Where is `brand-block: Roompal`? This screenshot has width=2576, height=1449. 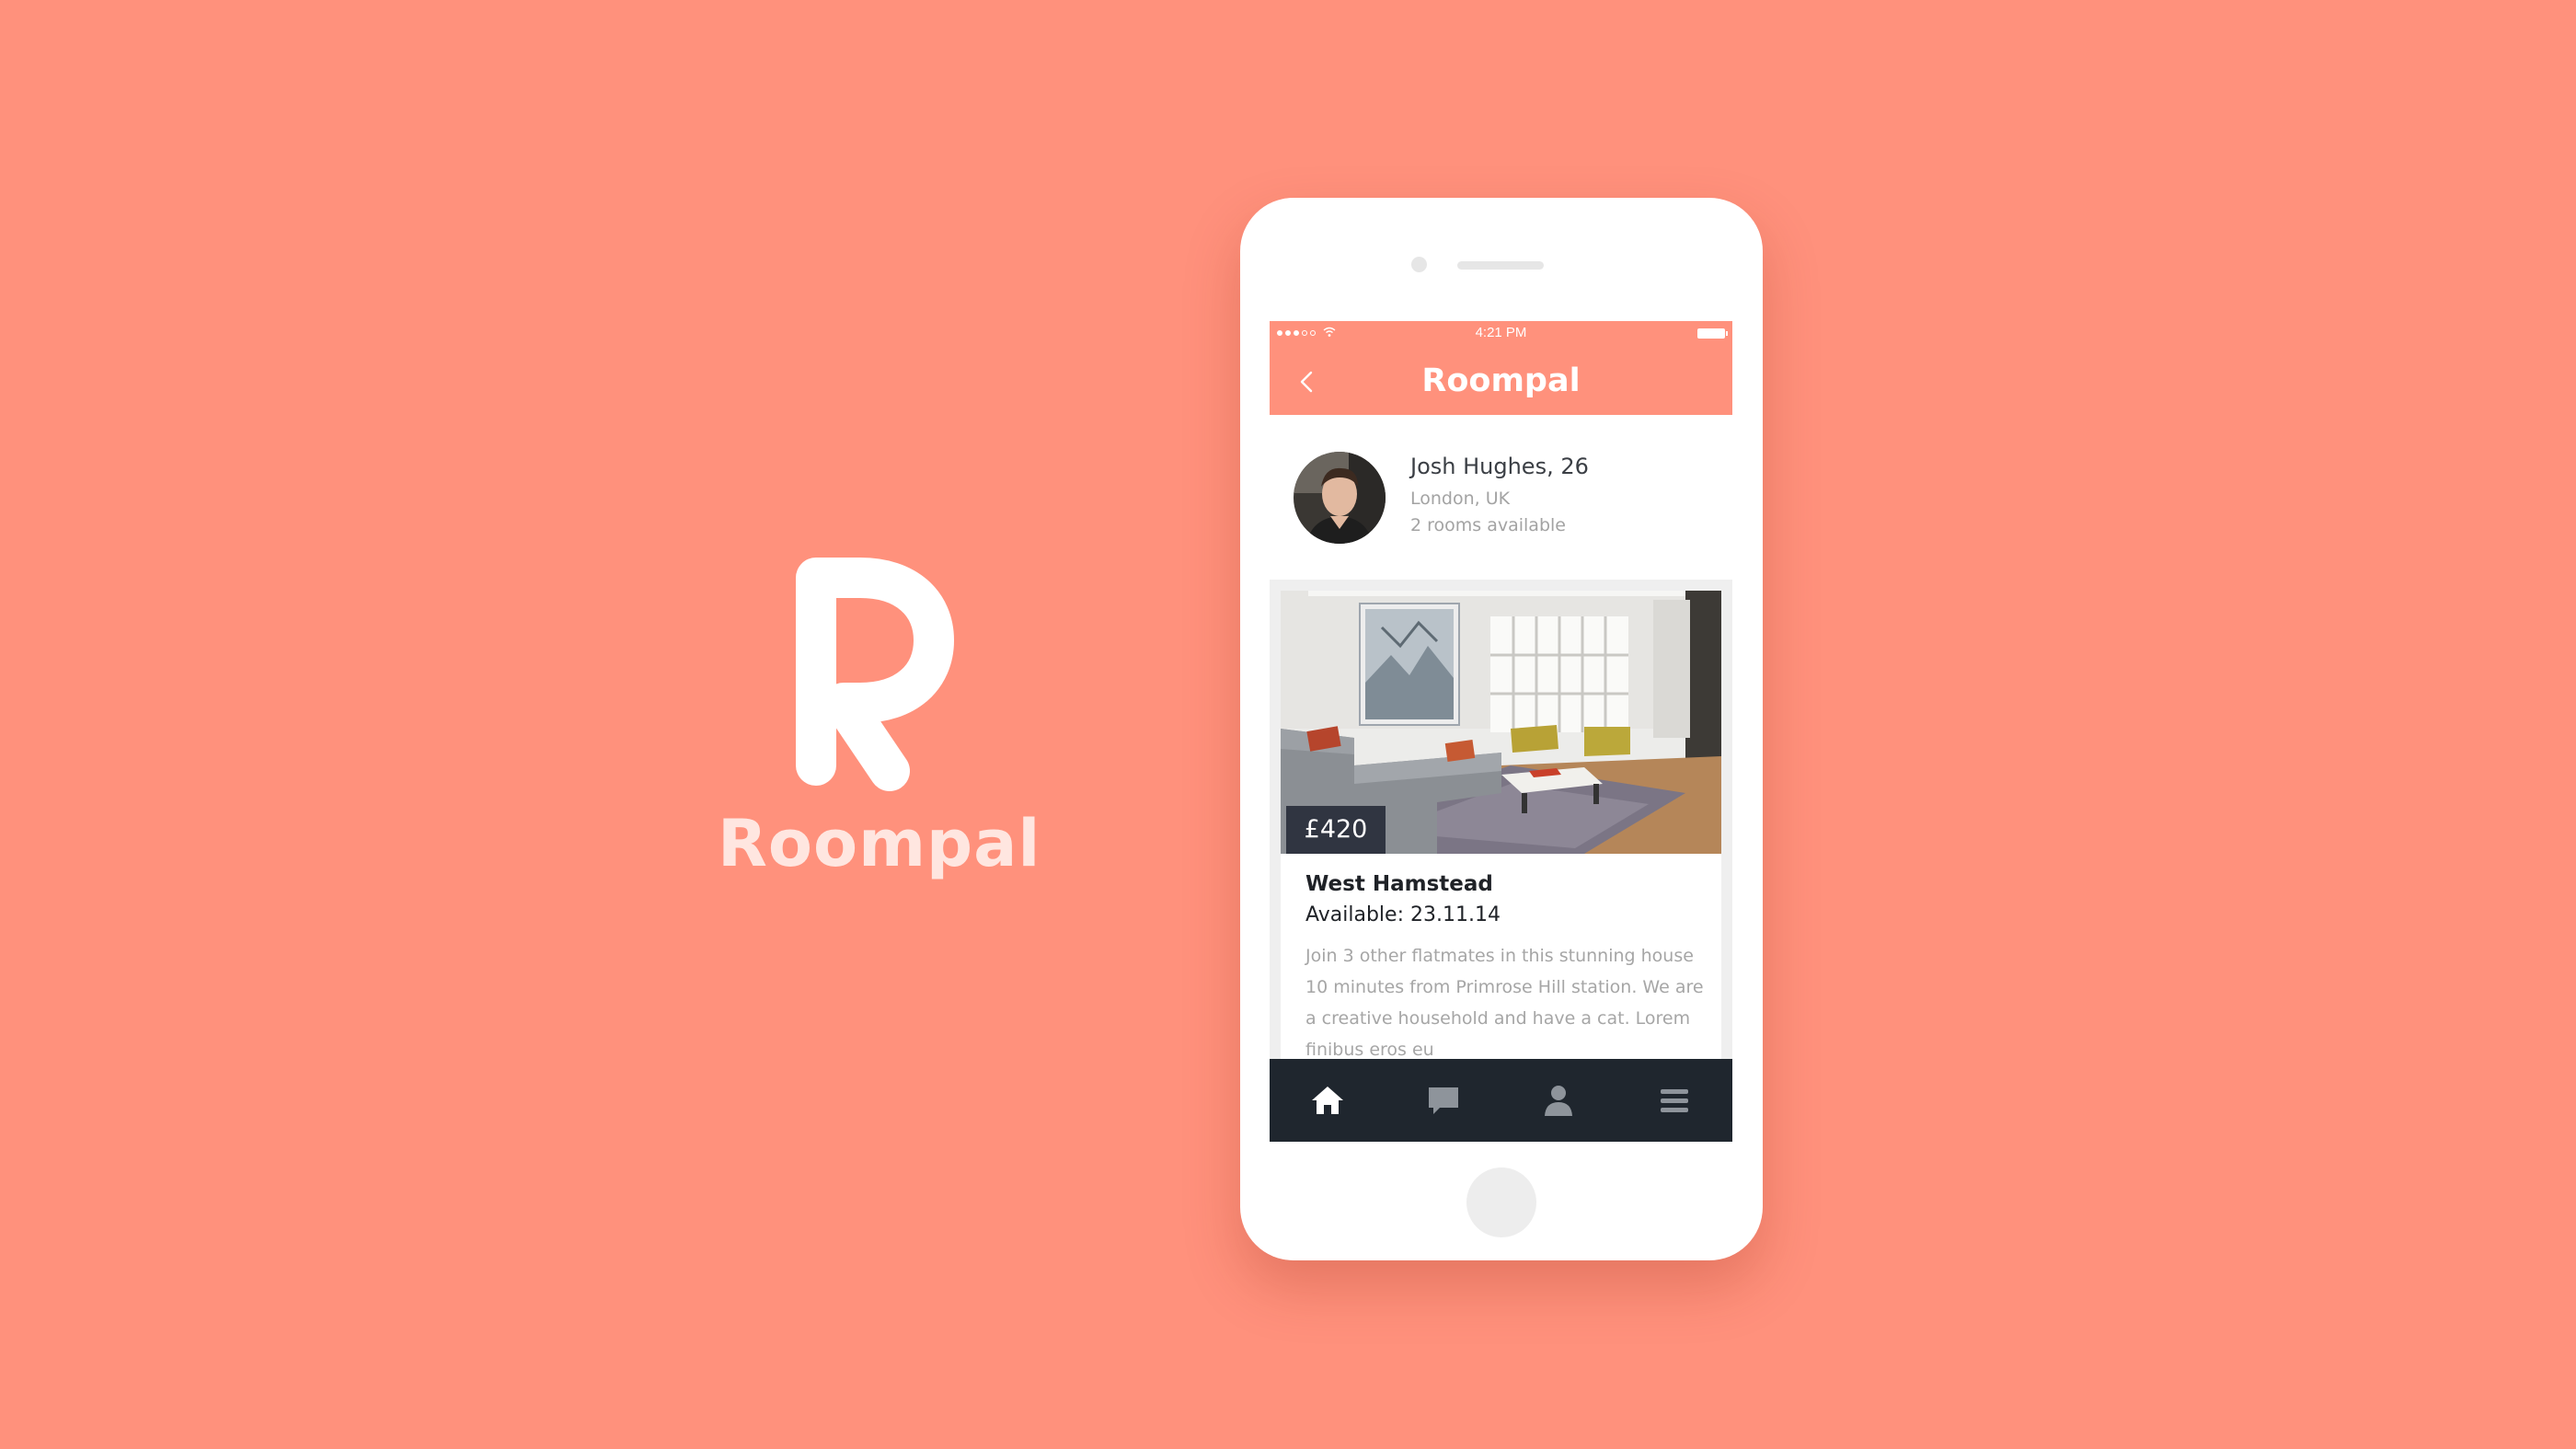 brand-block: Roompal is located at coordinates (879, 727).